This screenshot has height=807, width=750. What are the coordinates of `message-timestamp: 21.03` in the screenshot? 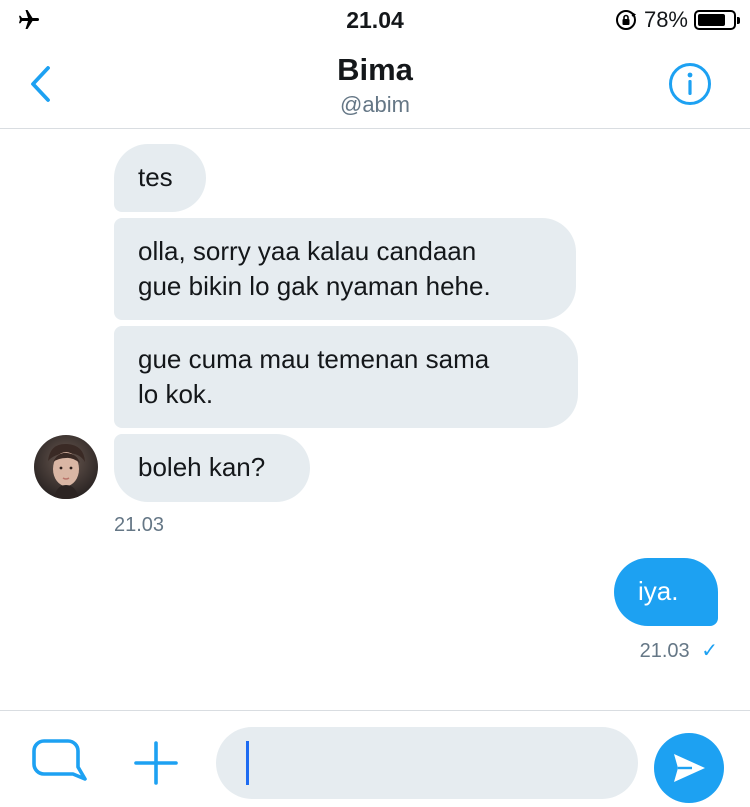 It's located at (139, 525).